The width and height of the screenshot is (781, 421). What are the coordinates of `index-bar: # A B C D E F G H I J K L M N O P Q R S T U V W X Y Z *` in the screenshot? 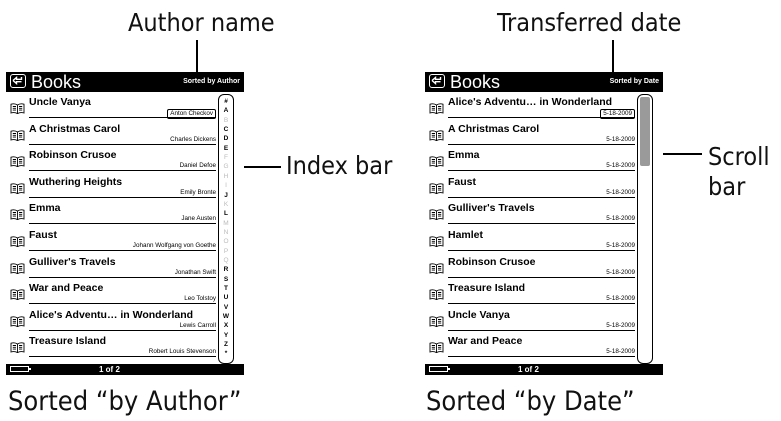 It's located at (226, 229).